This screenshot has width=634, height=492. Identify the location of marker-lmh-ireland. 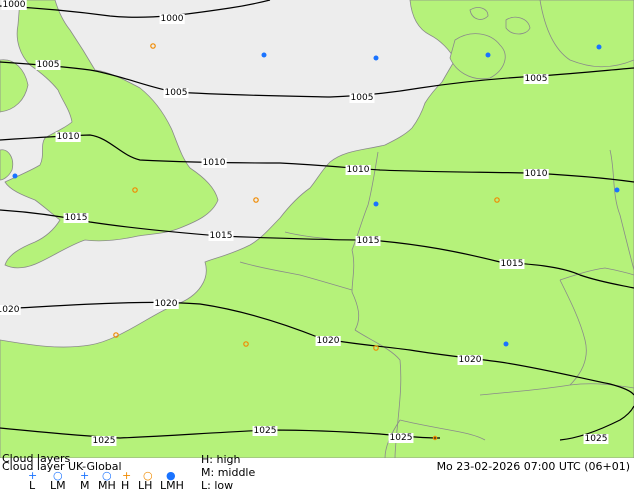
(15, 176).